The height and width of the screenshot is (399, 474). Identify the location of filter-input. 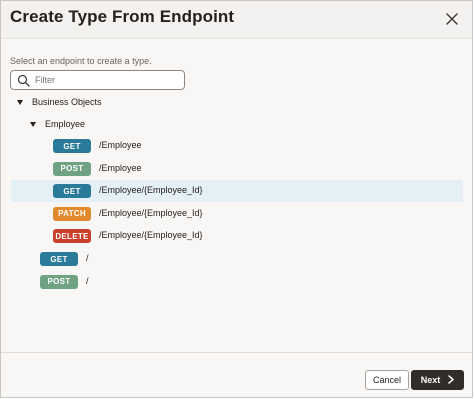
(105, 80).